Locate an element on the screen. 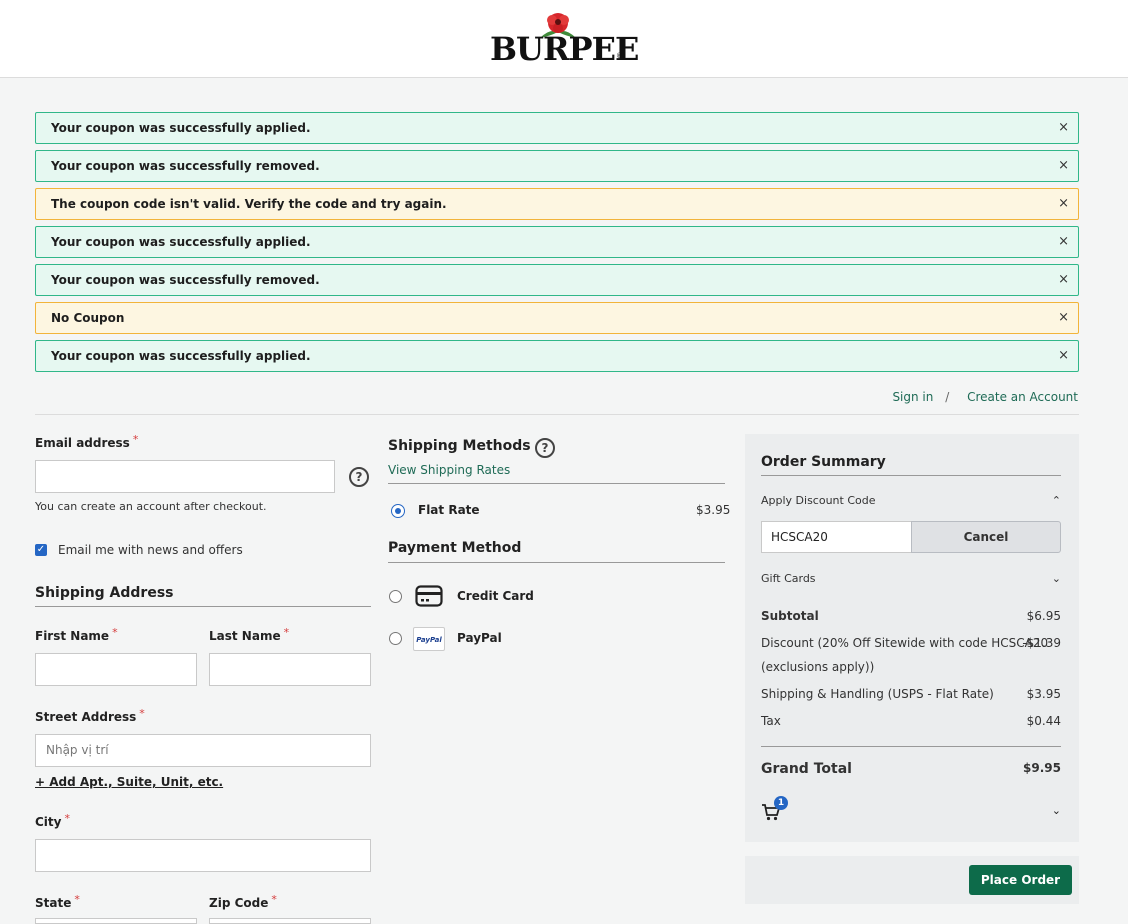  street-address-field: Nhập vị trí is located at coordinates (203, 750).